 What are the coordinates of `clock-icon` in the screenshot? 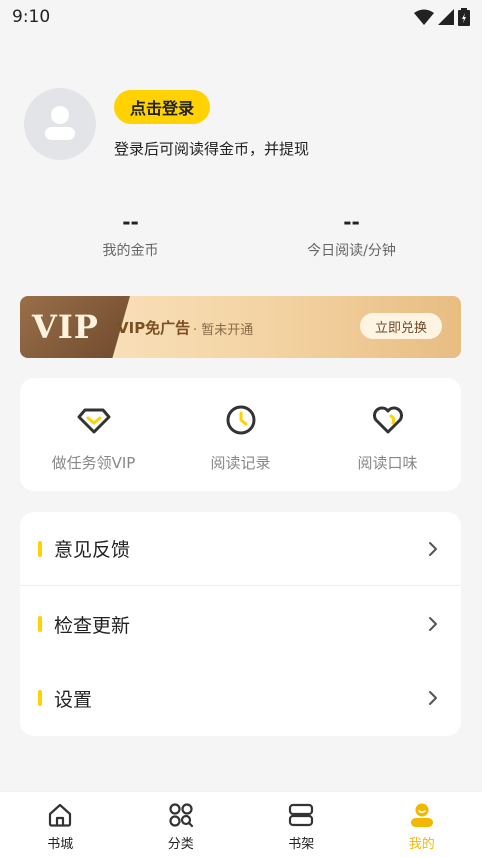 It's located at (240, 420).